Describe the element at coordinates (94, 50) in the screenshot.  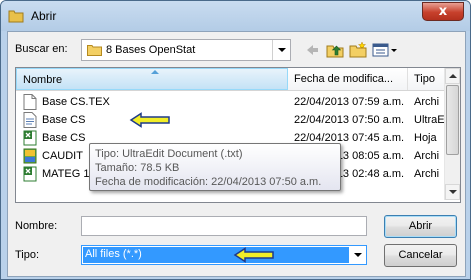
I see `folder-icon` at that location.